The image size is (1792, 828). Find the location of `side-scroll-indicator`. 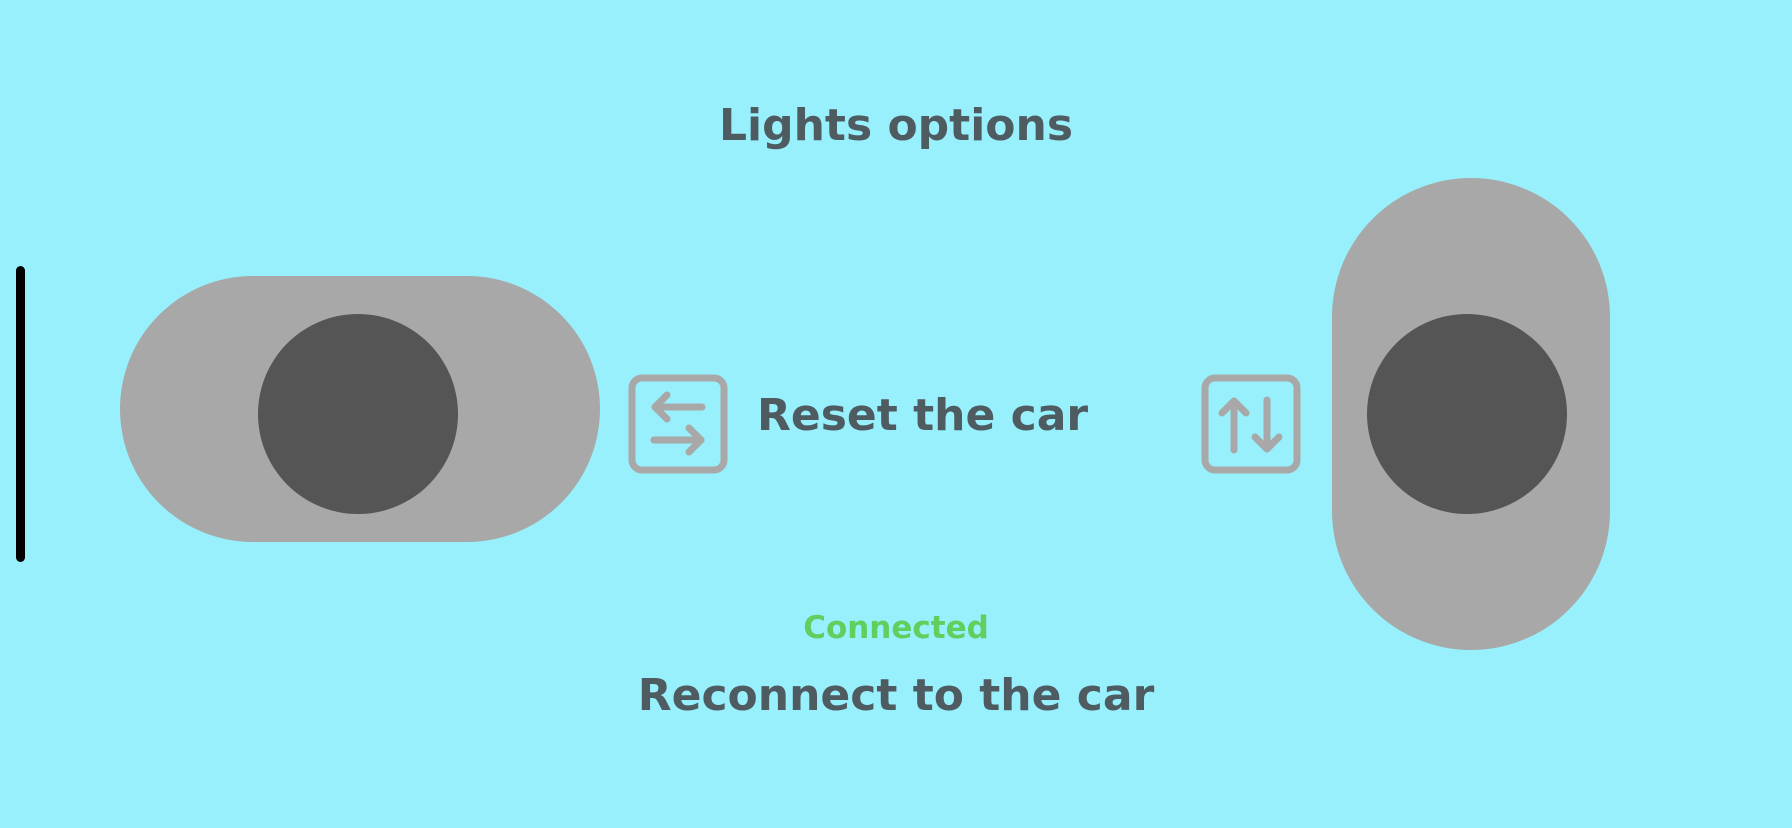

side-scroll-indicator is located at coordinates (20, 414).